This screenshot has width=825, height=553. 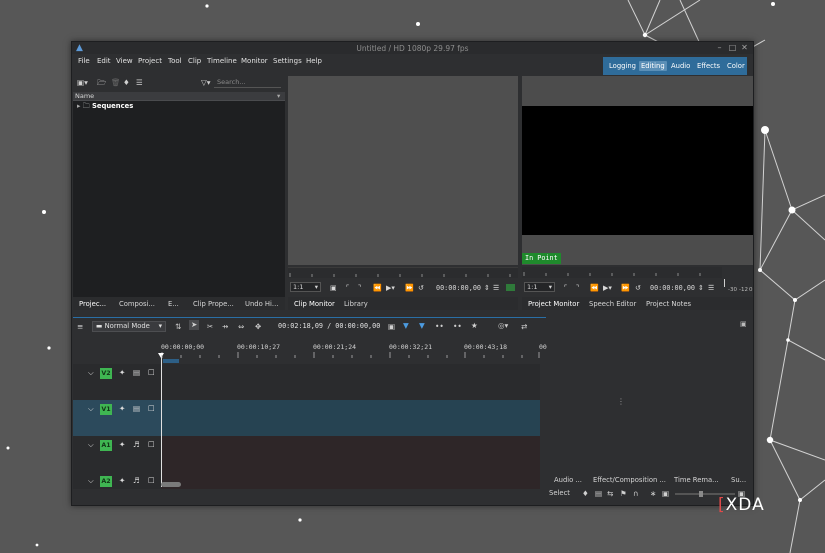 I want to click on panel-float-icon: ▣, so click(x=743, y=324).